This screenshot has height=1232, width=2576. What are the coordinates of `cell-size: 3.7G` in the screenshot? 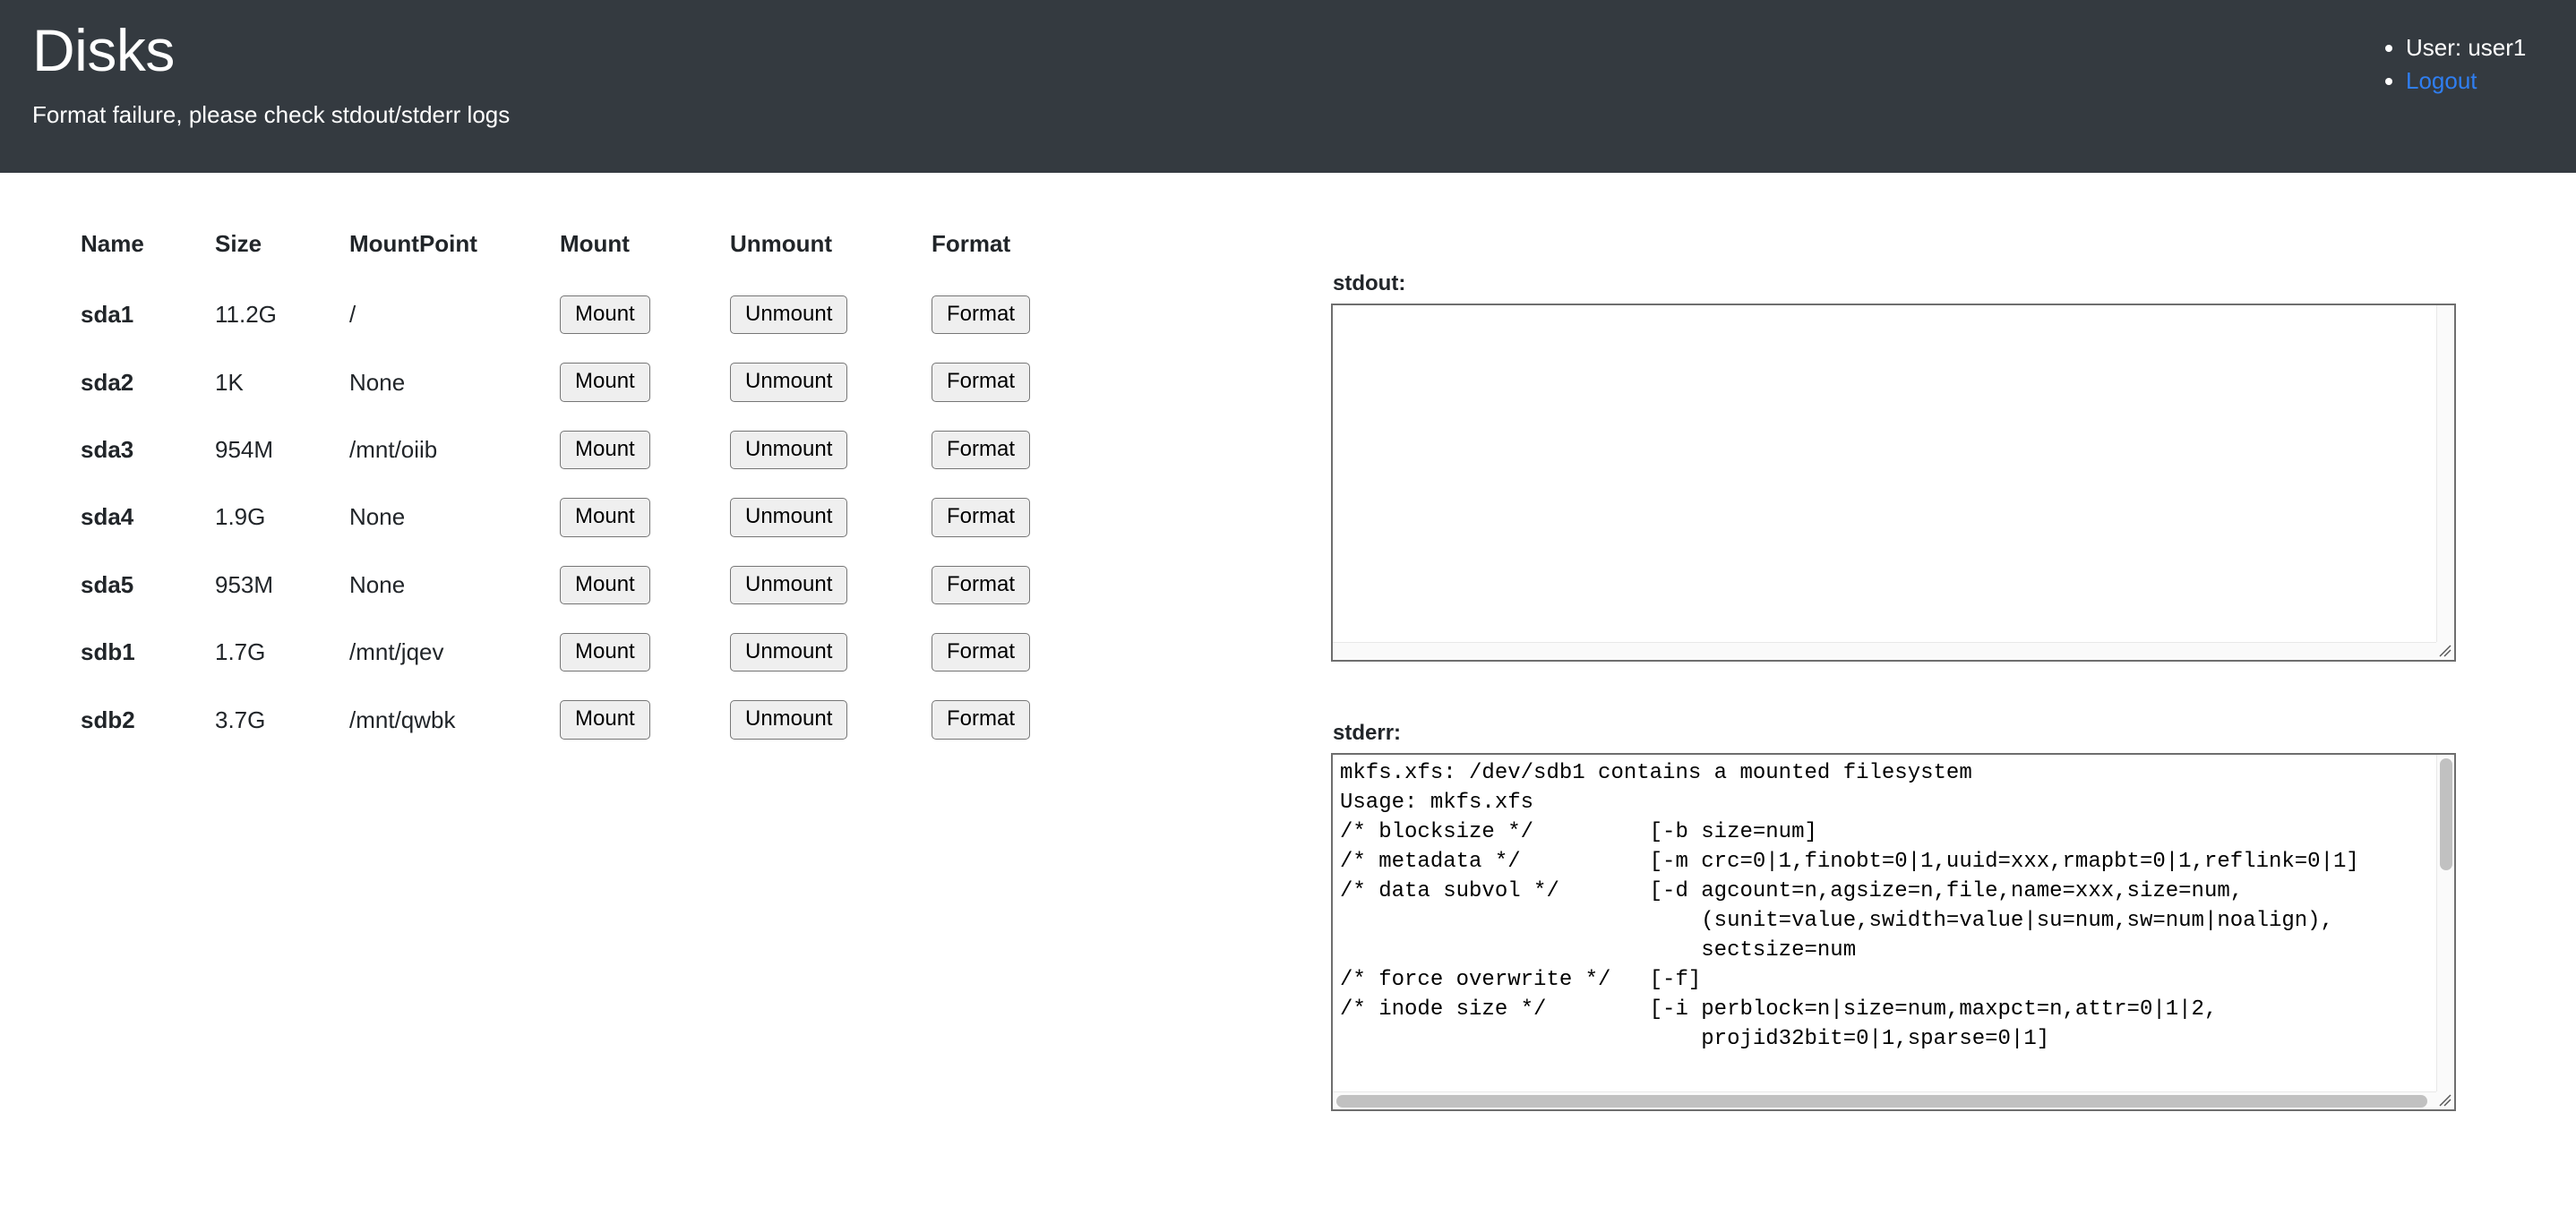 It's located at (240, 719).